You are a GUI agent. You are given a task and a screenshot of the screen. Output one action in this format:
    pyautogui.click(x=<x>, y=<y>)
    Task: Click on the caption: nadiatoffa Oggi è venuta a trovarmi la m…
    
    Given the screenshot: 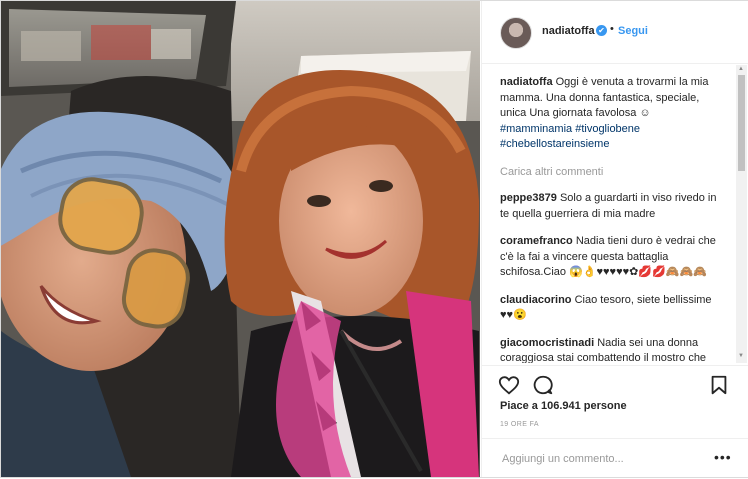 What is the action you would take?
    pyautogui.click(x=611, y=114)
    